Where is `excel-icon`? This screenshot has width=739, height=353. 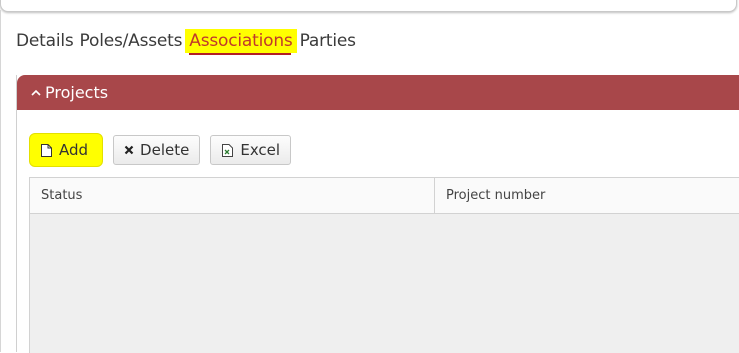
excel-icon is located at coordinates (227, 150).